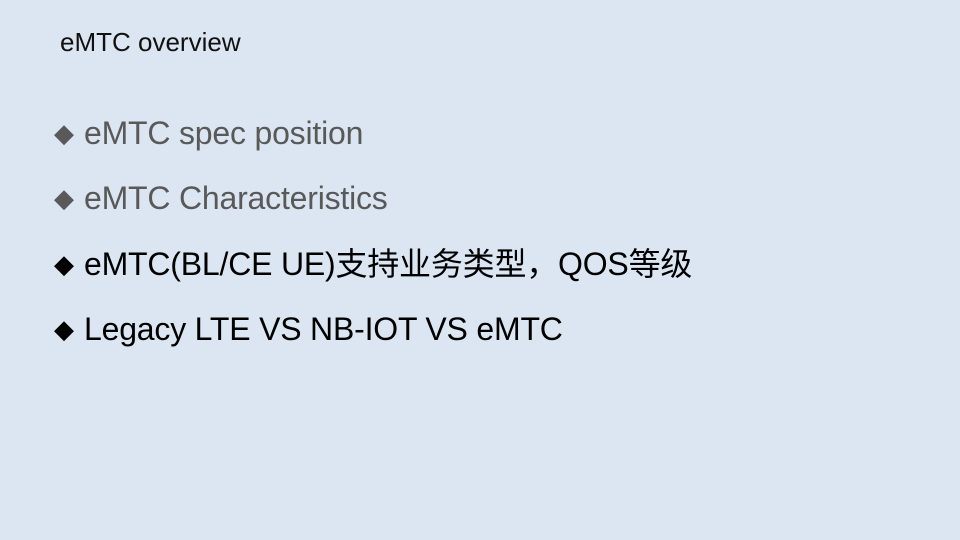  What do you see at coordinates (150, 42) in the screenshot?
I see `slide-title: eMTC overview` at bounding box center [150, 42].